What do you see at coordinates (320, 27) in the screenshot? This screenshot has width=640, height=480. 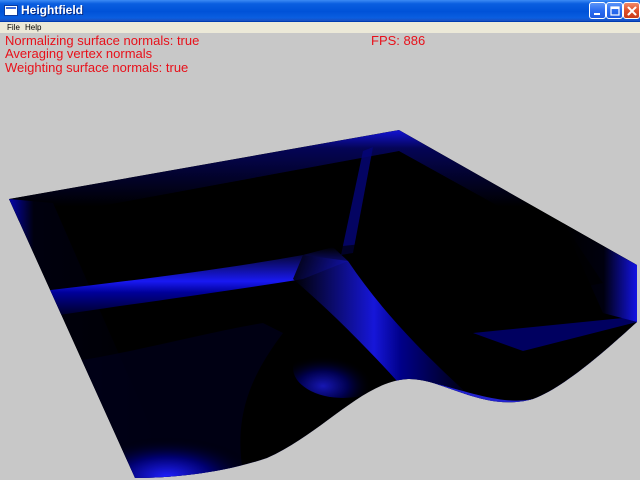 I see `menu-bar: File Help` at bounding box center [320, 27].